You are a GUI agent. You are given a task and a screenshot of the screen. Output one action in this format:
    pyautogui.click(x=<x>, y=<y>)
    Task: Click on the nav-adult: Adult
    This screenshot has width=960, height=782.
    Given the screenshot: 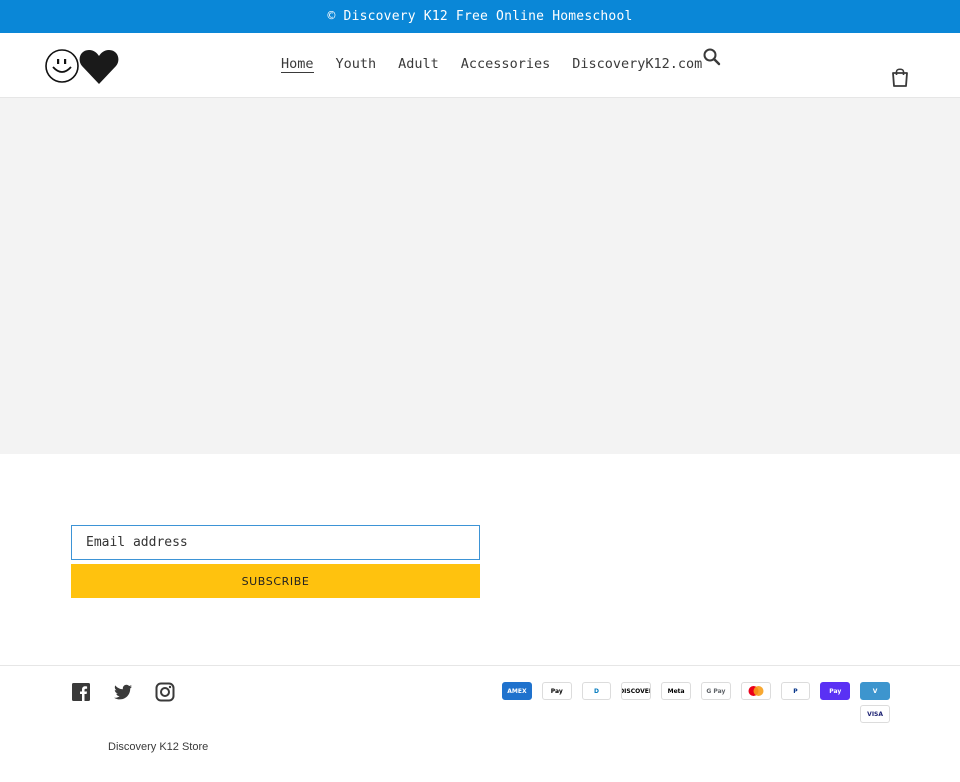 What is the action you would take?
    pyautogui.click(x=418, y=64)
    